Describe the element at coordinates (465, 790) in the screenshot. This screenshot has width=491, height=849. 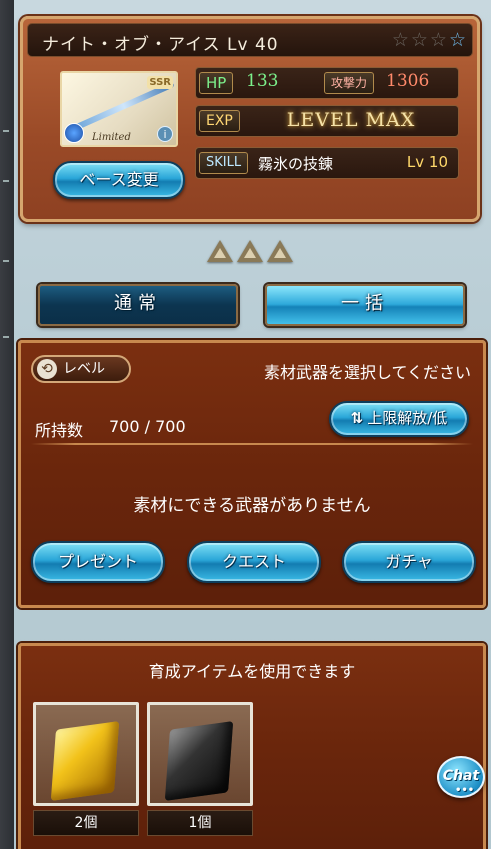
I see `chat-dots-icon: •••` at that location.